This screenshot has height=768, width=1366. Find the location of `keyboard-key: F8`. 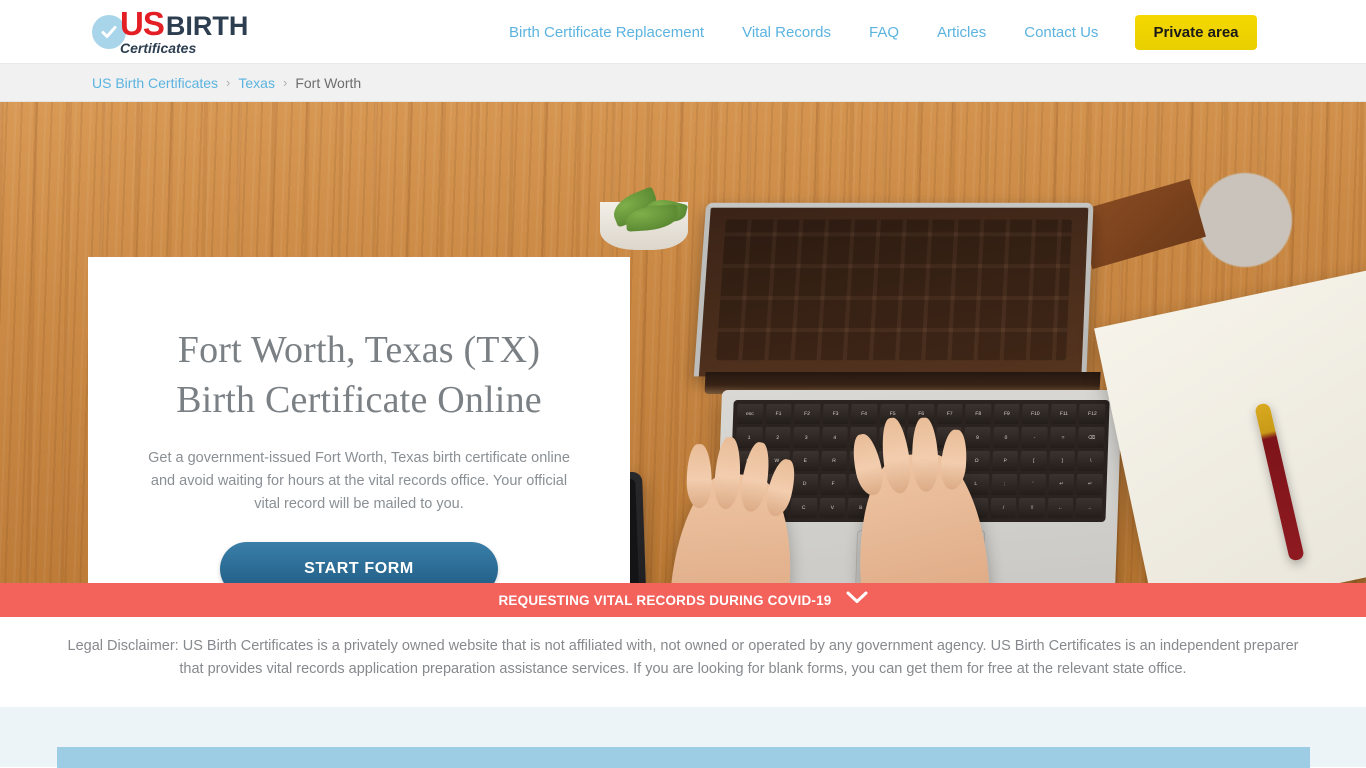

keyboard-key: F8 is located at coordinates (978, 414).